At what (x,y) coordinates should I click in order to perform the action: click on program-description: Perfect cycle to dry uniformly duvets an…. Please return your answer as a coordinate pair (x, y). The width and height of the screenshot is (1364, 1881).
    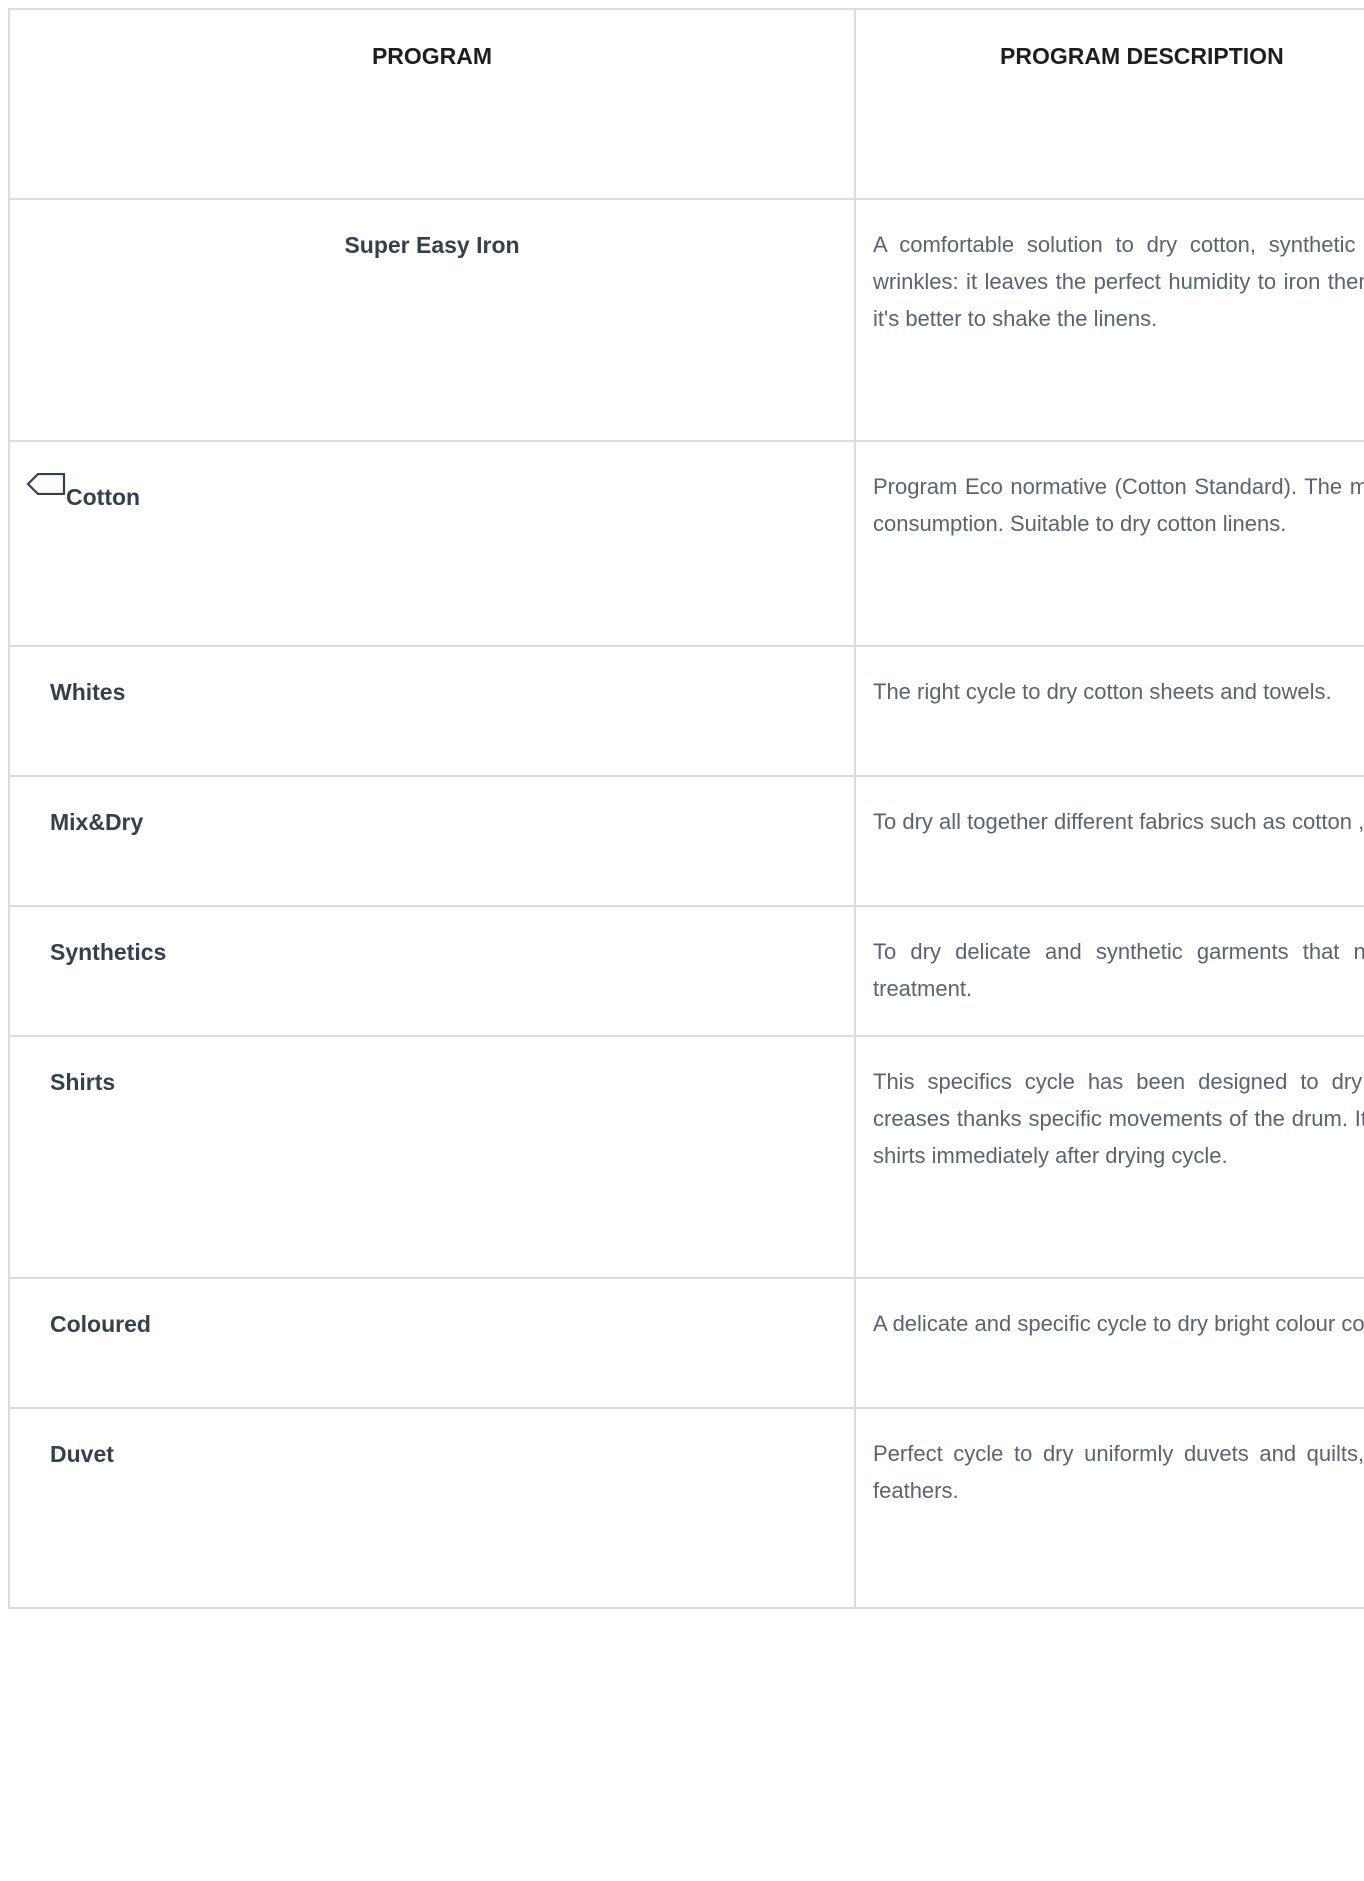
    Looking at the image, I should click on (1109, 1508).